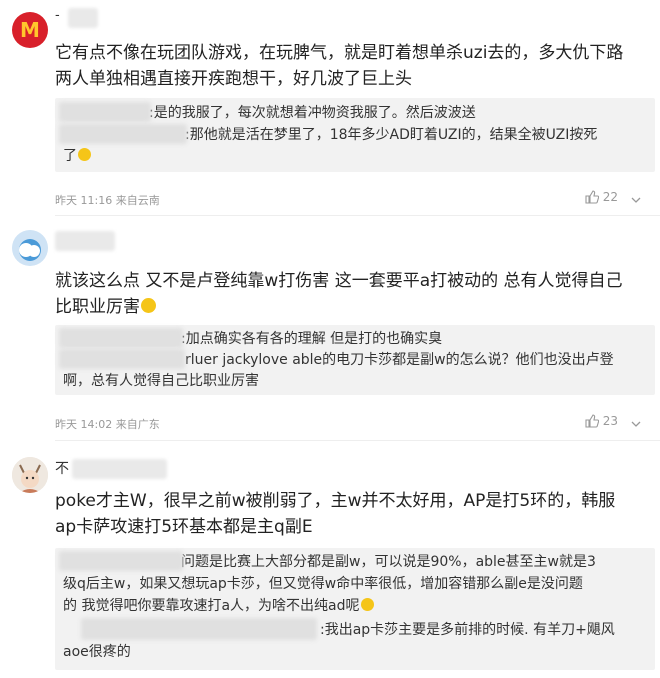  What do you see at coordinates (610, 421) in the screenshot?
I see `like-count: 23` at bounding box center [610, 421].